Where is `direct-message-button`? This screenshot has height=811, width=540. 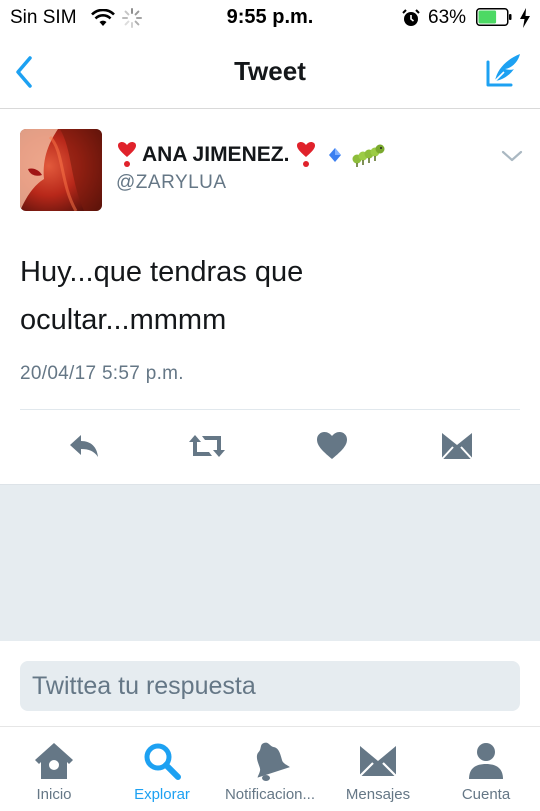
direct-message-button is located at coordinates (457, 446).